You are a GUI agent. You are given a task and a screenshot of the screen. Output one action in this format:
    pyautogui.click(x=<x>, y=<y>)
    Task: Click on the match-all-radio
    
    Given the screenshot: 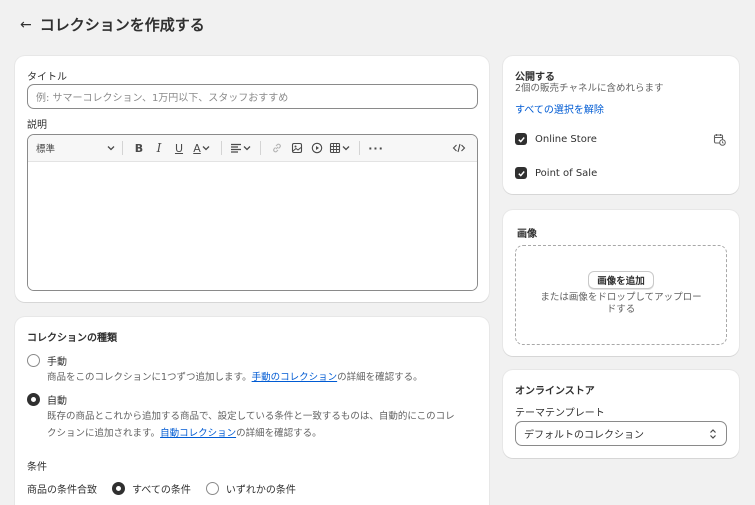 What is the action you would take?
    pyautogui.click(x=118, y=488)
    